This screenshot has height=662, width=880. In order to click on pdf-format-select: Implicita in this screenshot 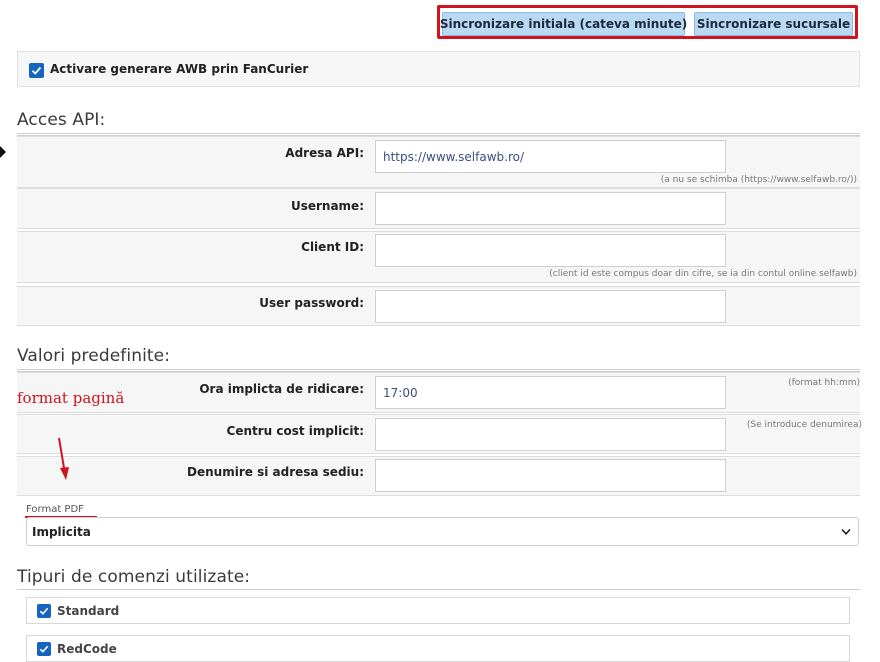, I will do `click(442, 531)`.